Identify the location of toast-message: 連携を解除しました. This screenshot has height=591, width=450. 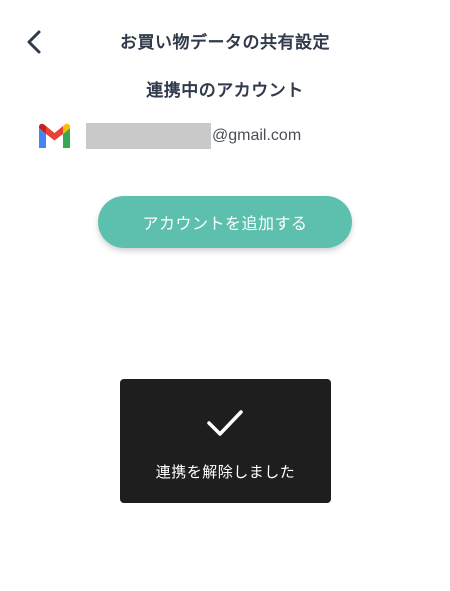
(225, 472).